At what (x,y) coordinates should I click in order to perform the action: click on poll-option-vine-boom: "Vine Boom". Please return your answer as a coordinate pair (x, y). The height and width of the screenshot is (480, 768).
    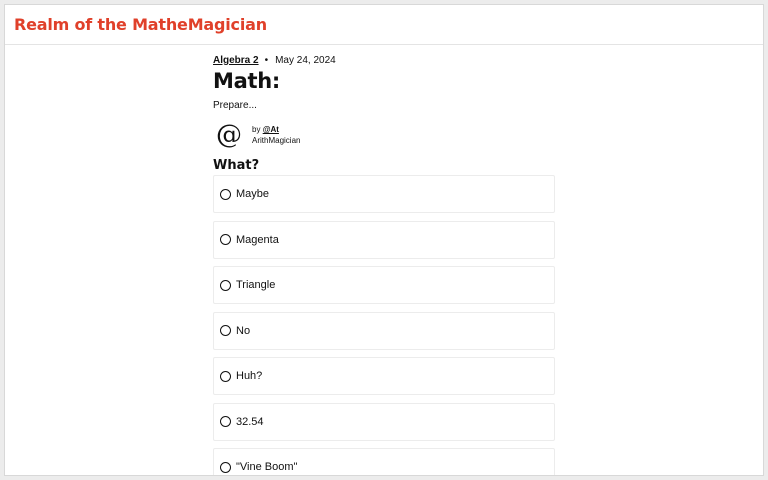
    Looking at the image, I should click on (384, 461).